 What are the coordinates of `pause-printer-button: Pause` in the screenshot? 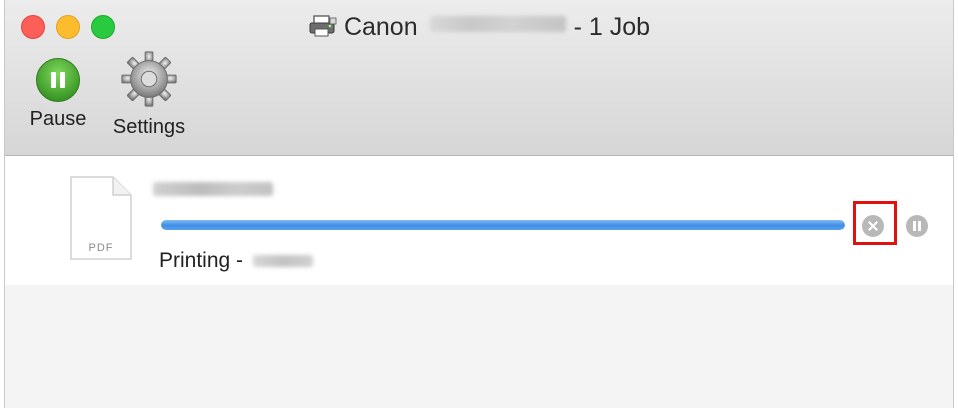 It's located at (58, 94).